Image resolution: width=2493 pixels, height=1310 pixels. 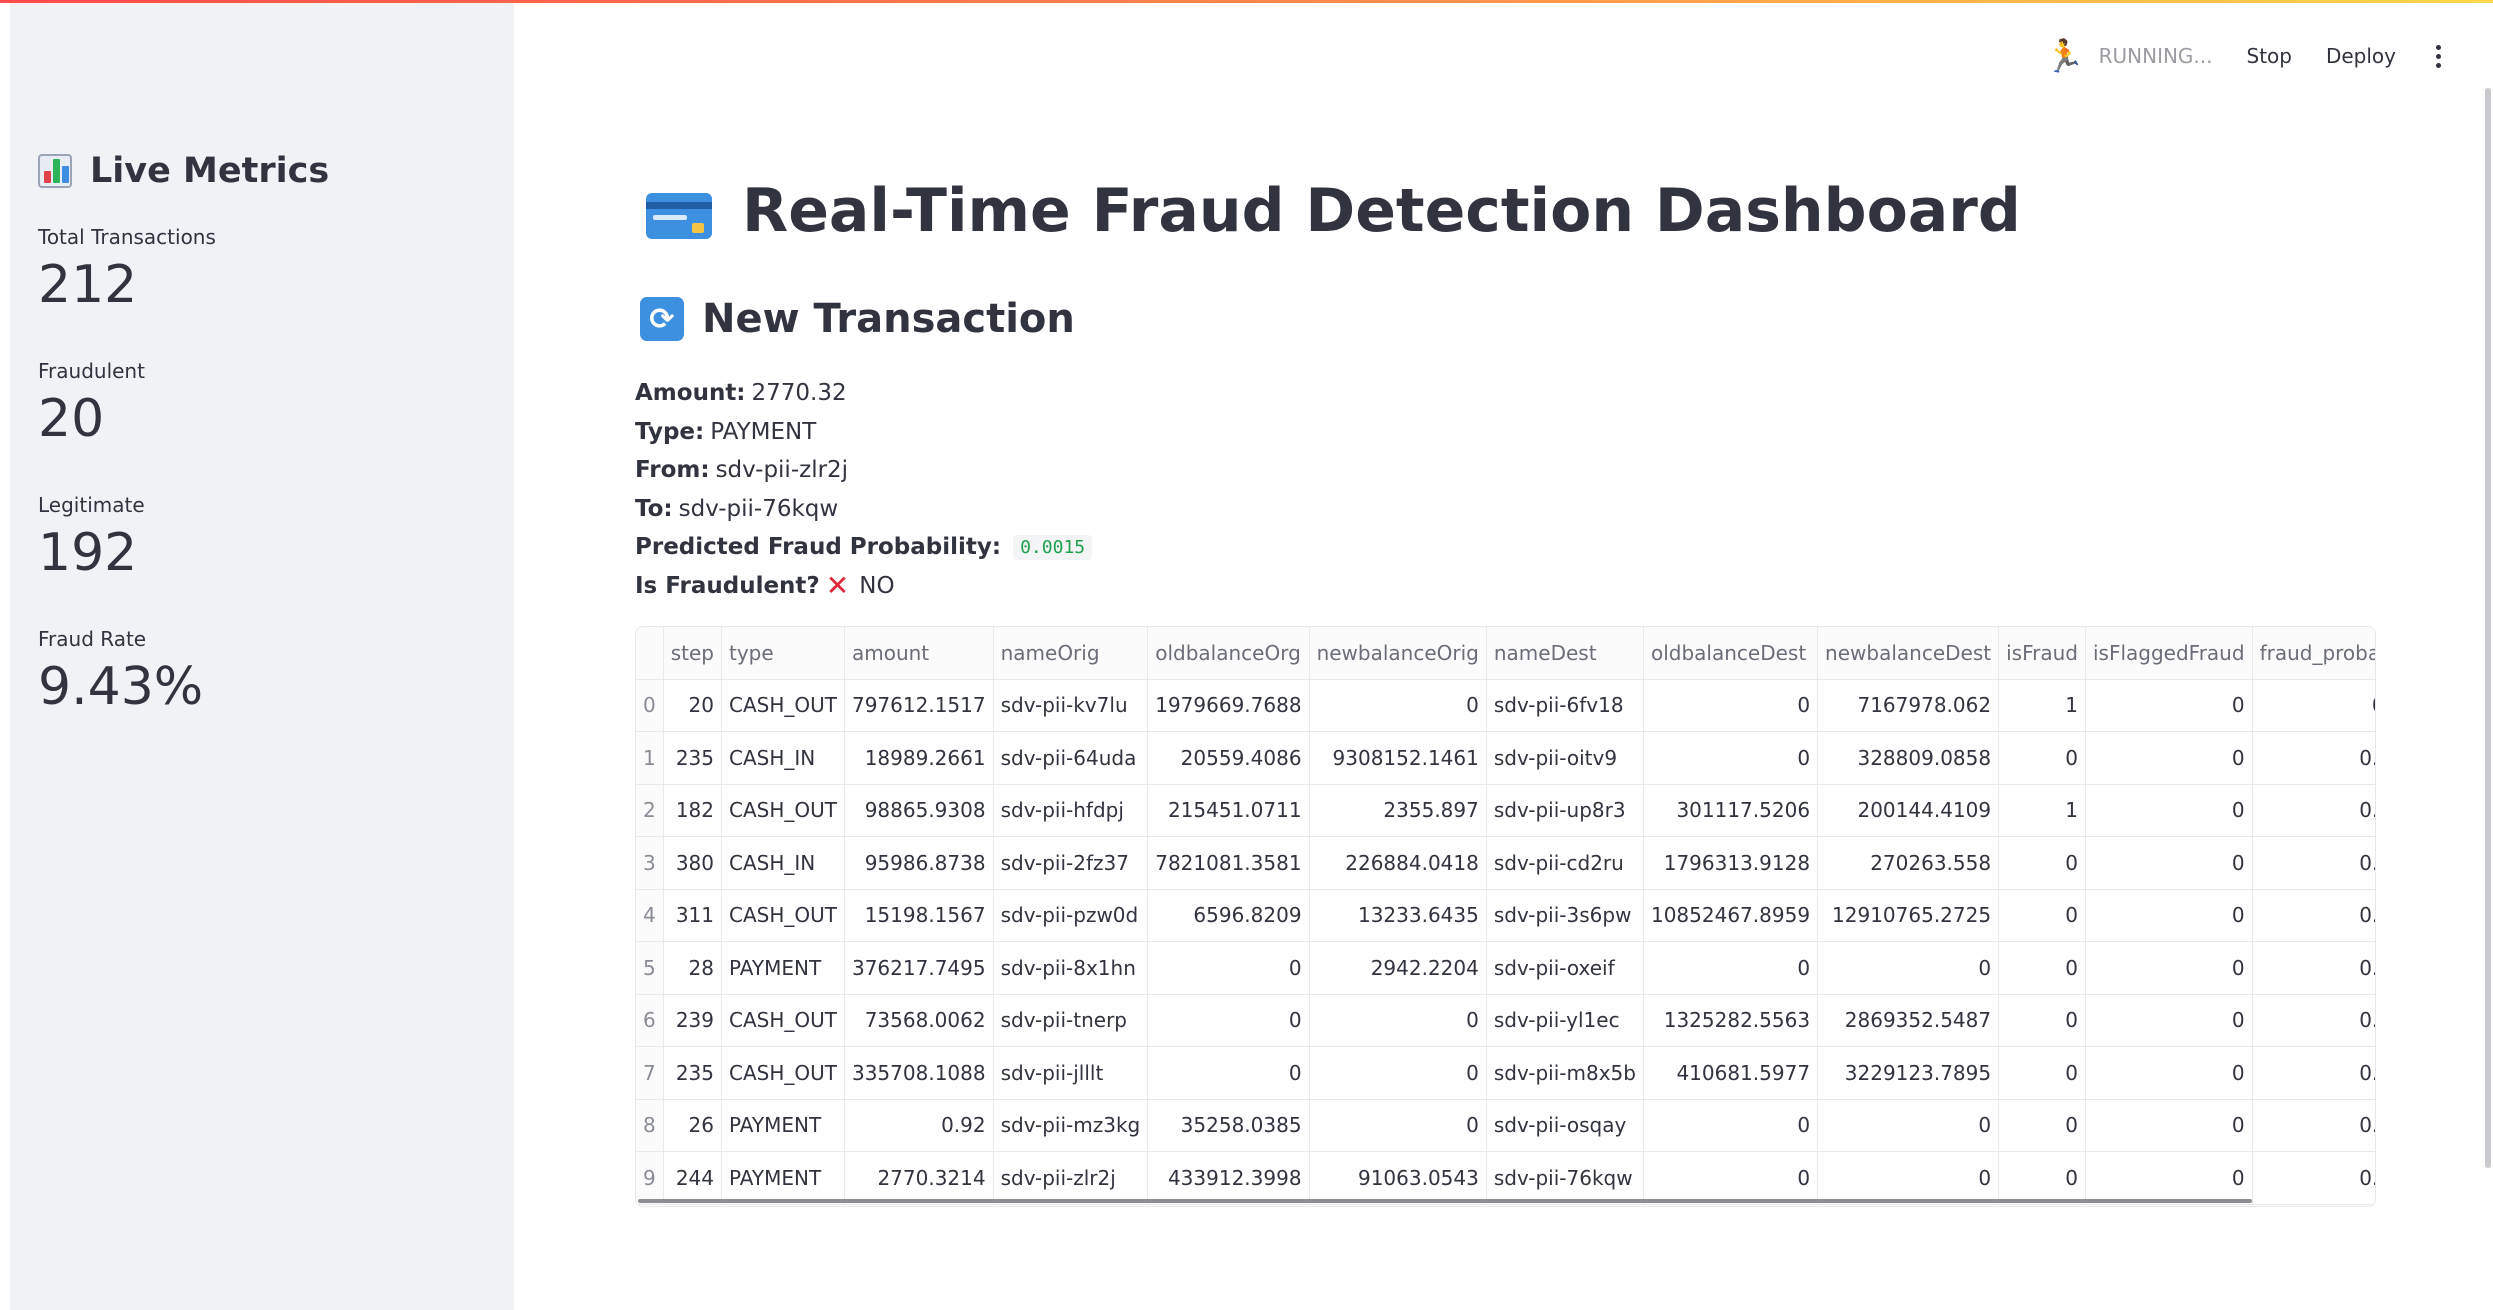 What do you see at coordinates (1565, 705) in the screenshot?
I see `table-cell: sdv-pii-6fv18` at bounding box center [1565, 705].